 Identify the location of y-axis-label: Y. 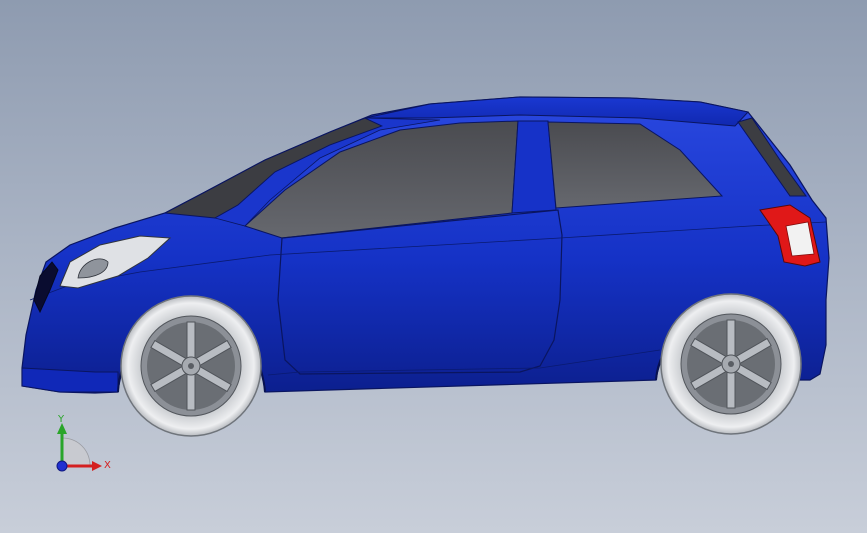
(61, 419).